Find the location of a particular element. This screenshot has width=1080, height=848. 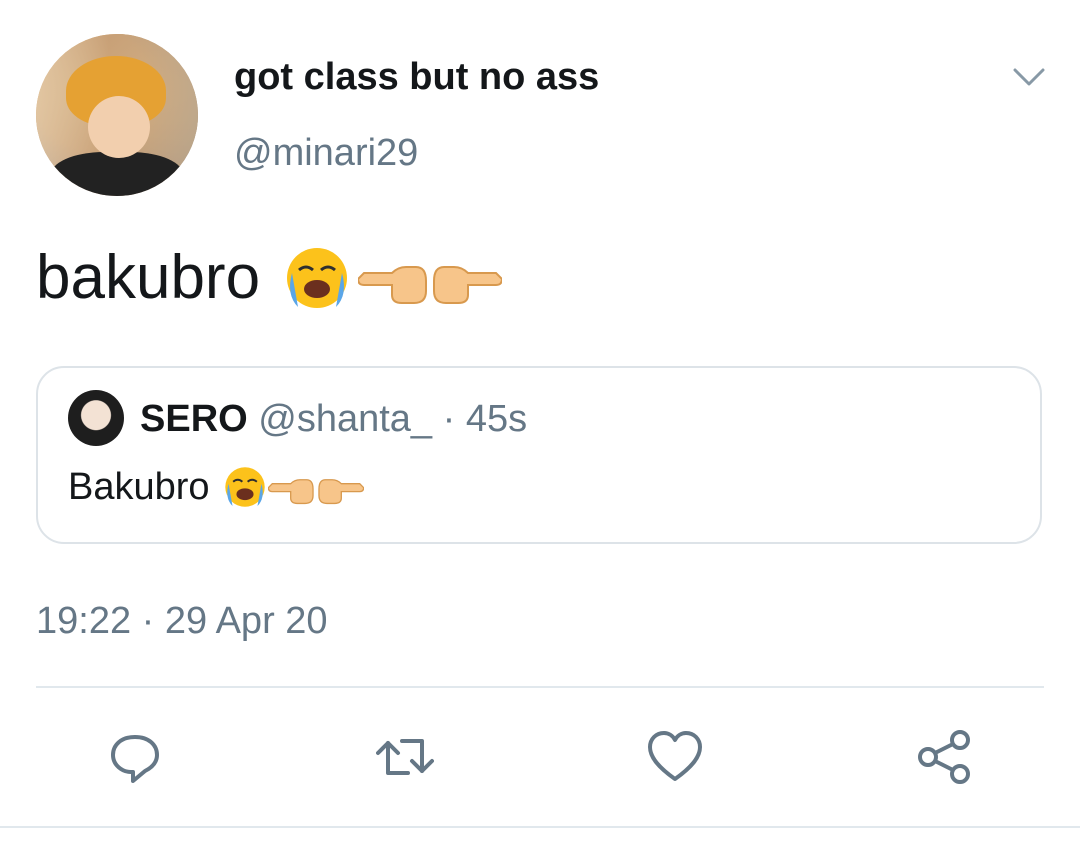

like-icon is located at coordinates (675, 756).